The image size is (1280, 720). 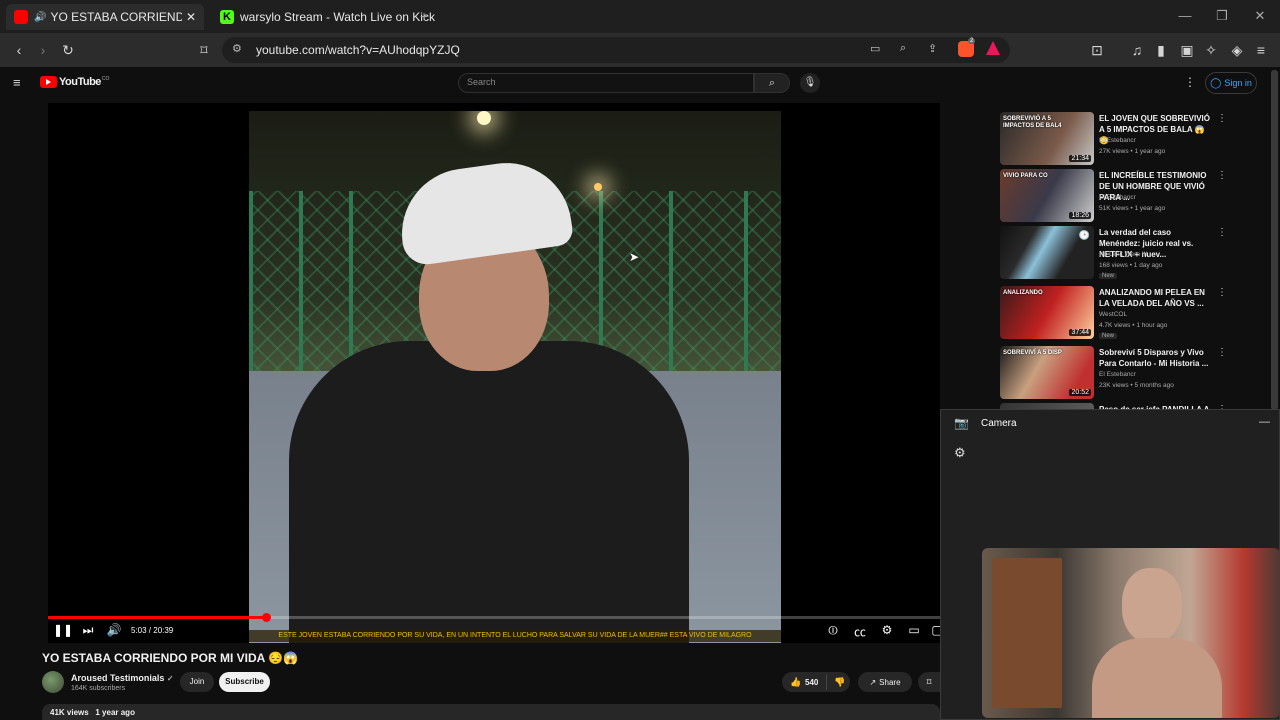 What do you see at coordinates (237, 48) in the screenshot?
I see `site-info-icon: ⚙` at bounding box center [237, 48].